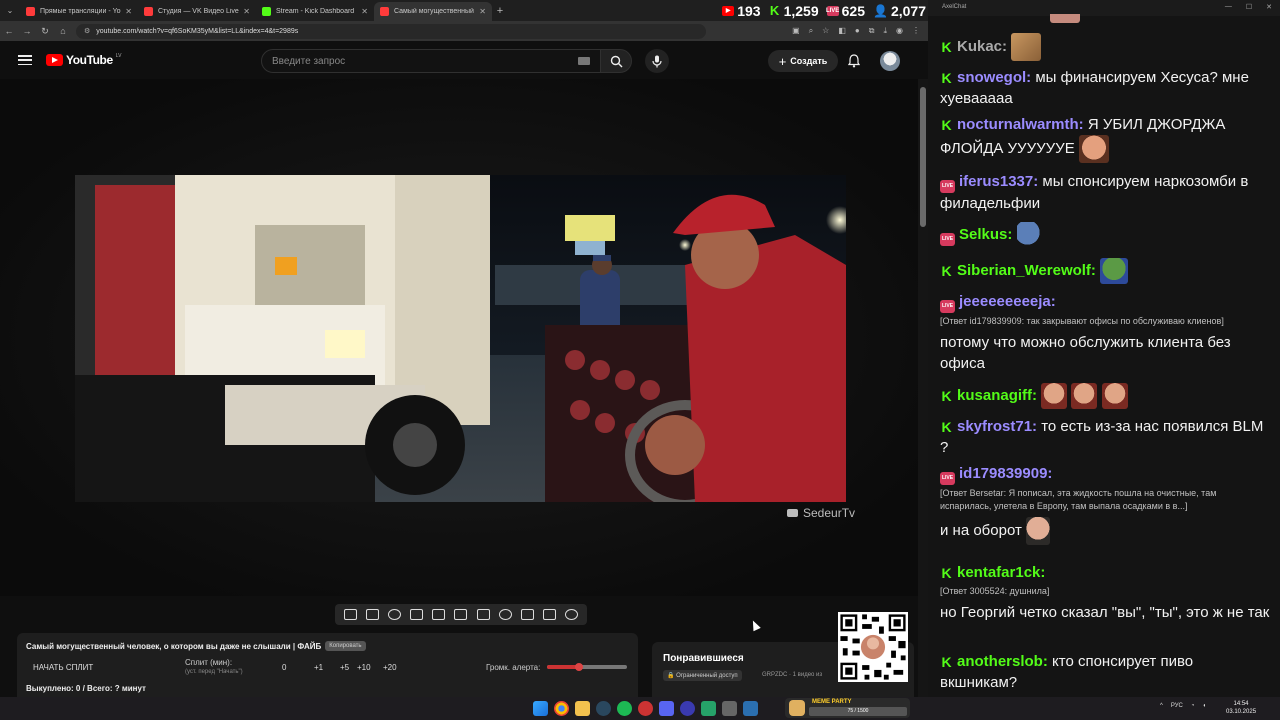  What do you see at coordinates (431, 61) in the screenshot?
I see `search-input: Введите запрос` at bounding box center [431, 61].